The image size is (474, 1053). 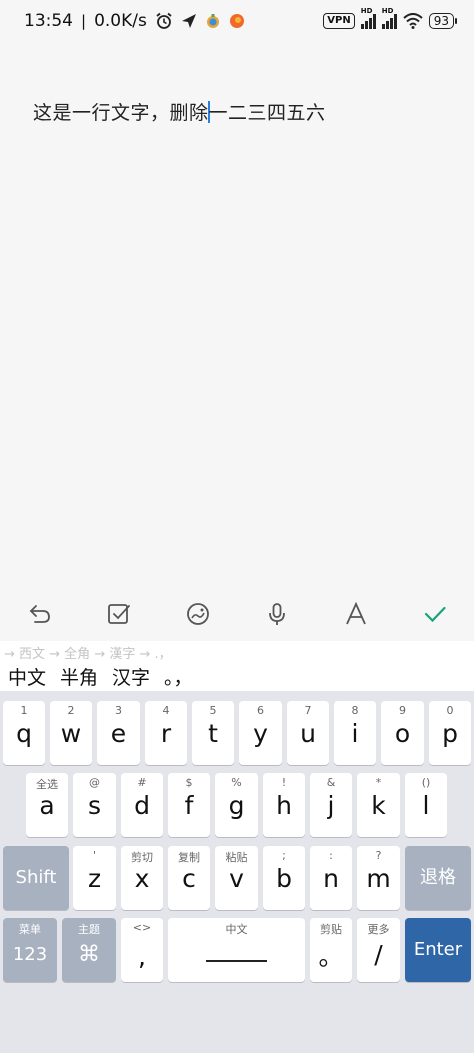 What do you see at coordinates (378, 805) in the screenshot?
I see `key-k: * k` at bounding box center [378, 805].